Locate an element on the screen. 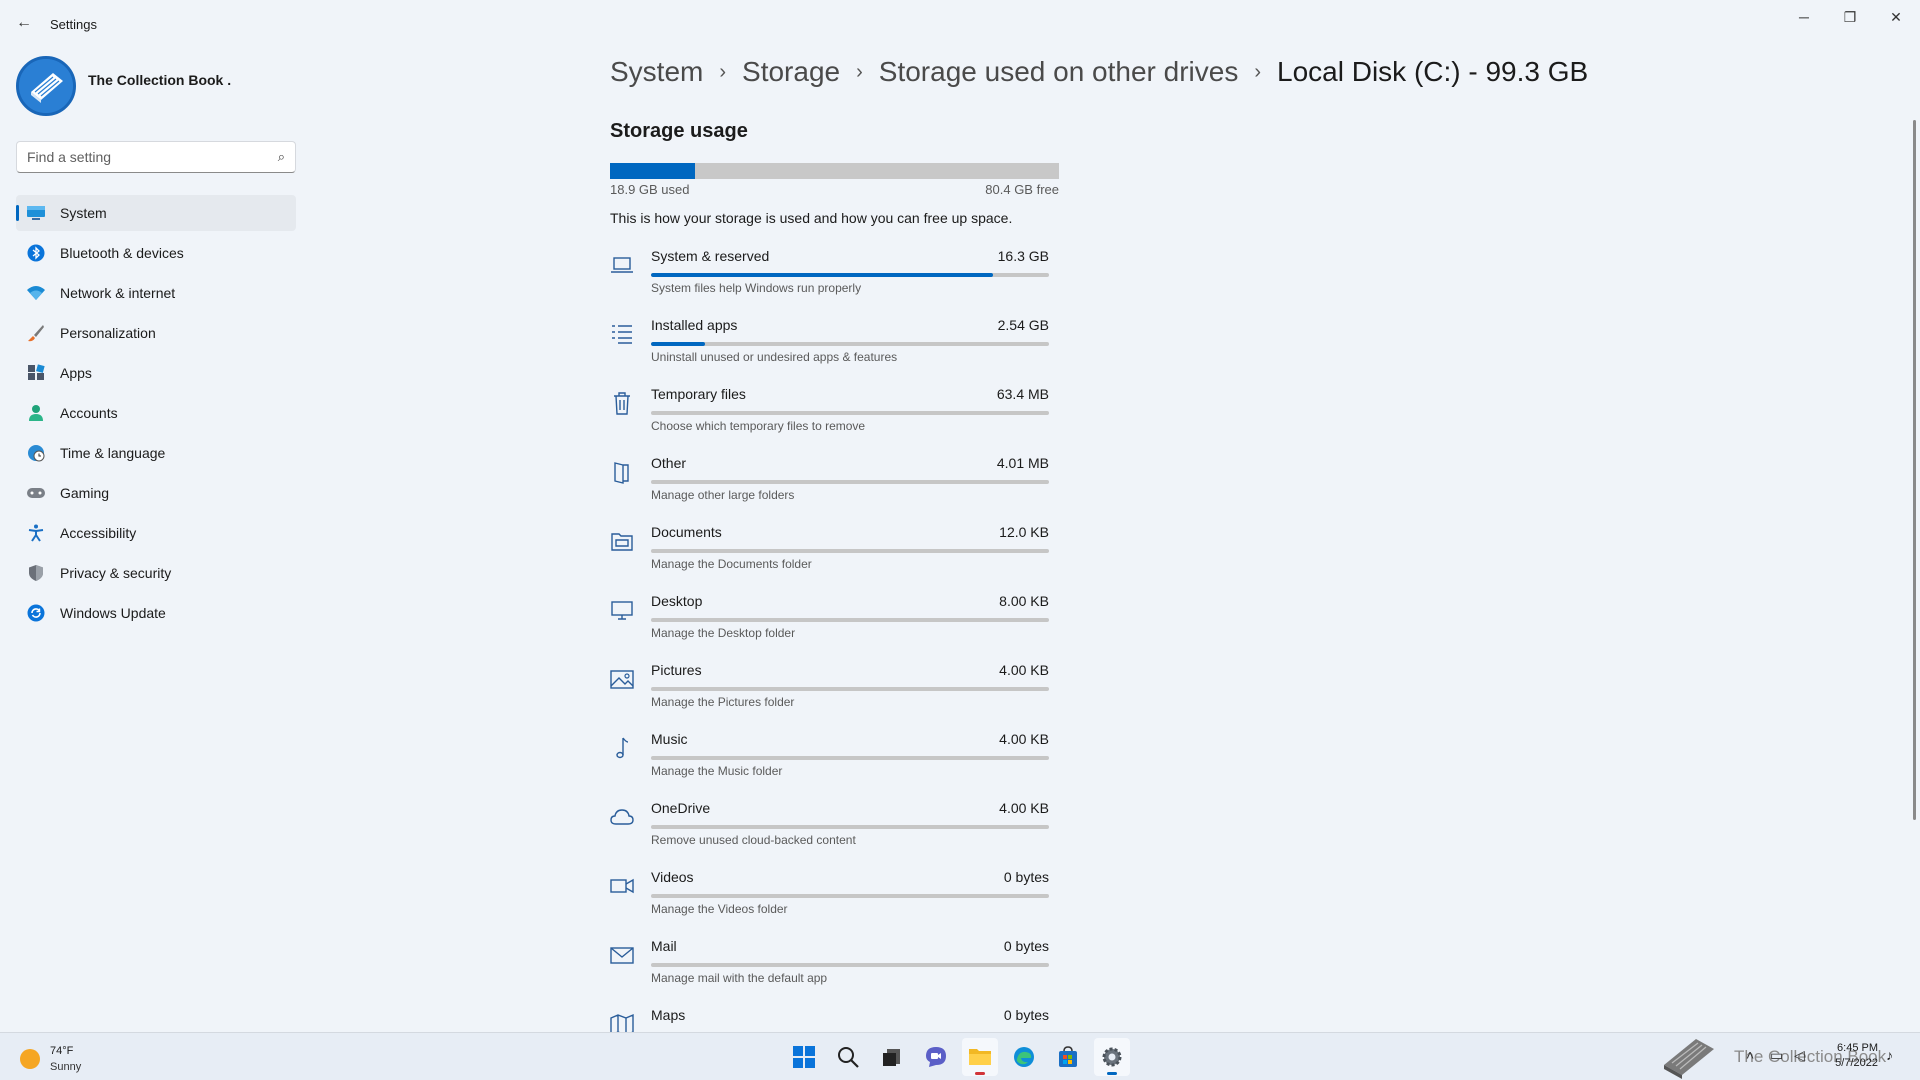  active-indicator is located at coordinates (17, 213).